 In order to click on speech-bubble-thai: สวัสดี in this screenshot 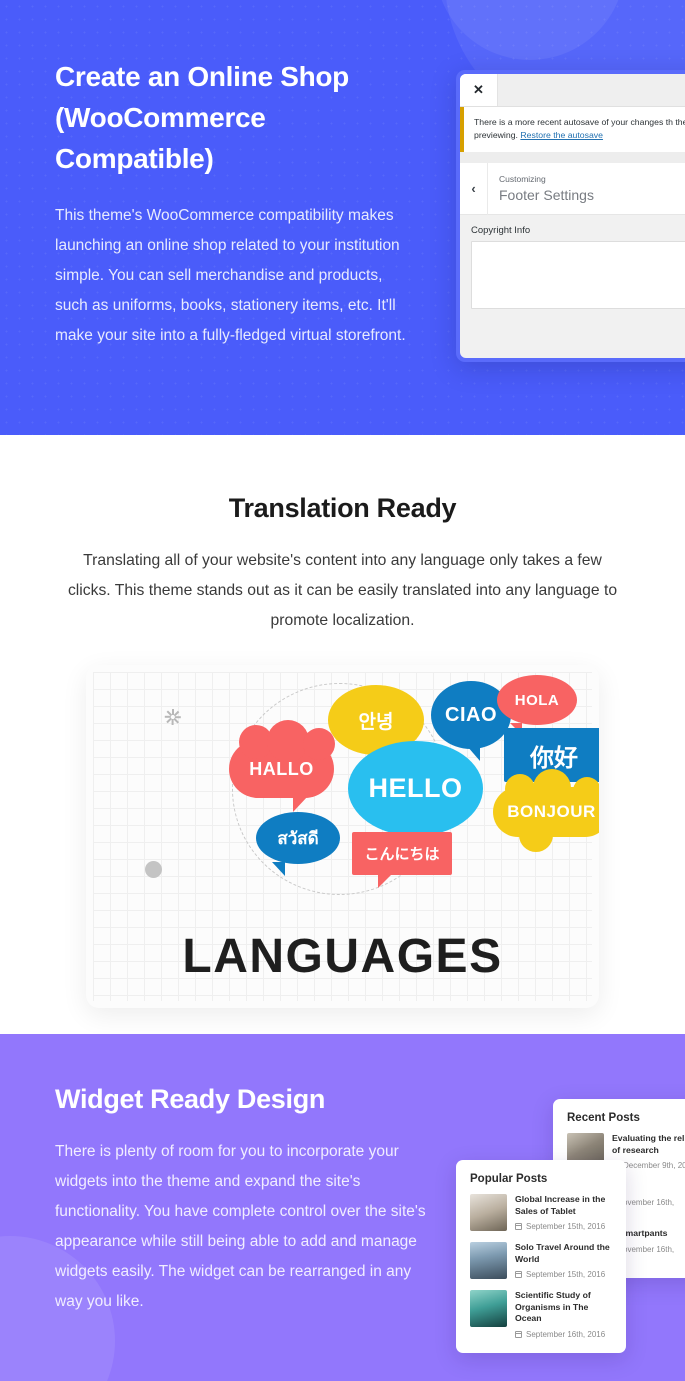, I will do `click(298, 844)`.